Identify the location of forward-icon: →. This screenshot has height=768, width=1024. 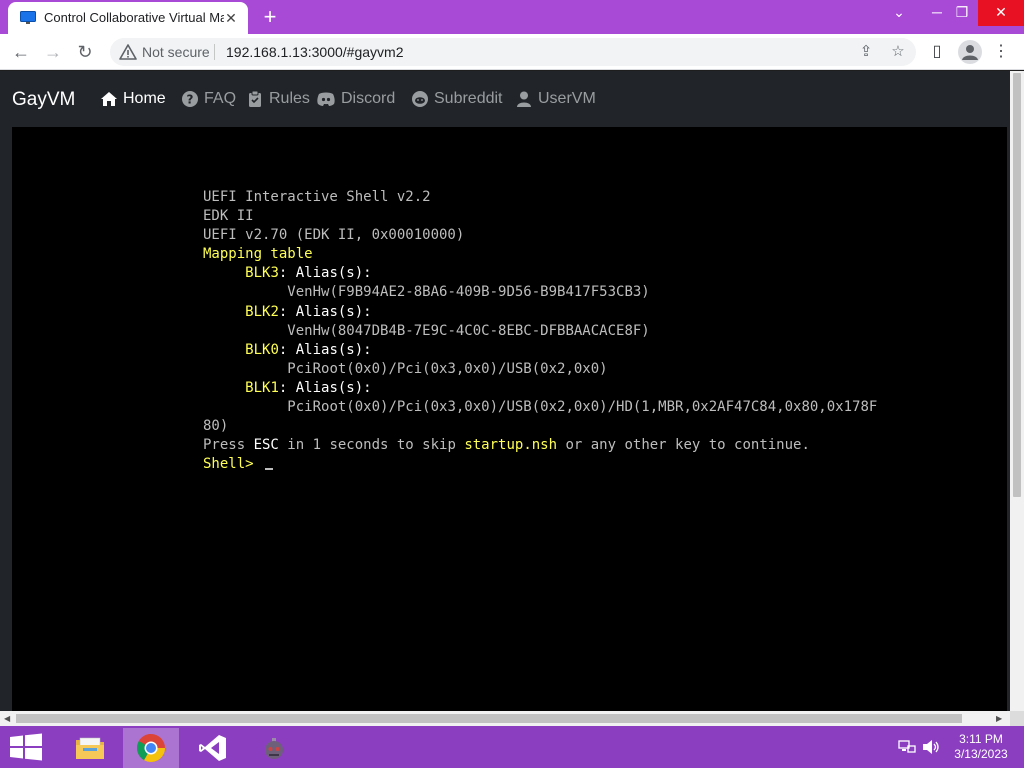
(53, 52).